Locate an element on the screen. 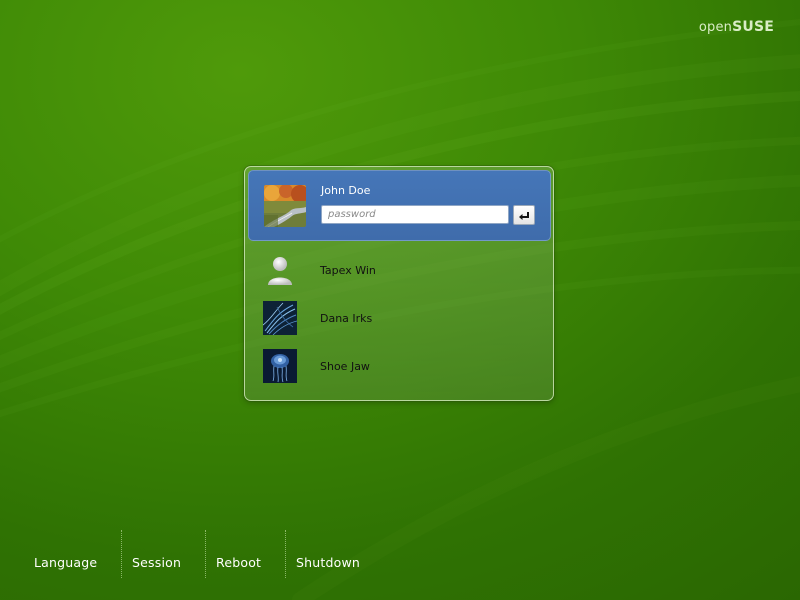 The width and height of the screenshot is (800, 600). bottom-menu-bar: Language Session Reboot Shutdown is located at coordinates (400, 554).